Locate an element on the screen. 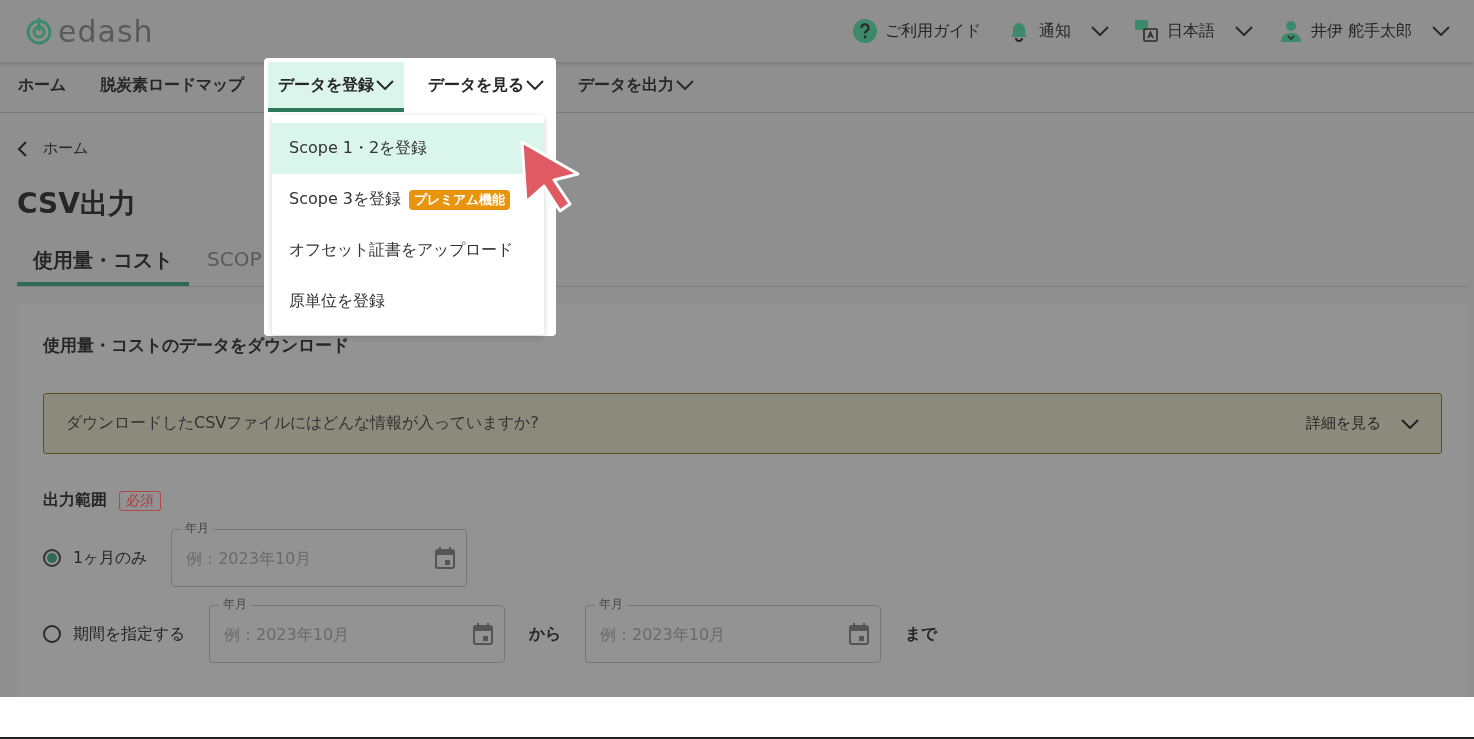 Image resolution: width=1474 pixels, height=739 pixels. nav-tab: 脱炭素ロードマップ is located at coordinates (172, 87).